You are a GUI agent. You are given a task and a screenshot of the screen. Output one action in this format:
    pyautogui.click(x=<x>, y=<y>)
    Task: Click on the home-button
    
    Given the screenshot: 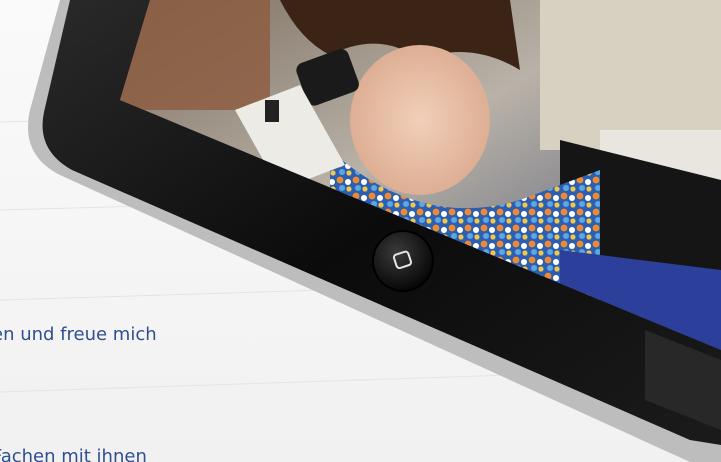 What is the action you would take?
    pyautogui.click(x=403, y=261)
    